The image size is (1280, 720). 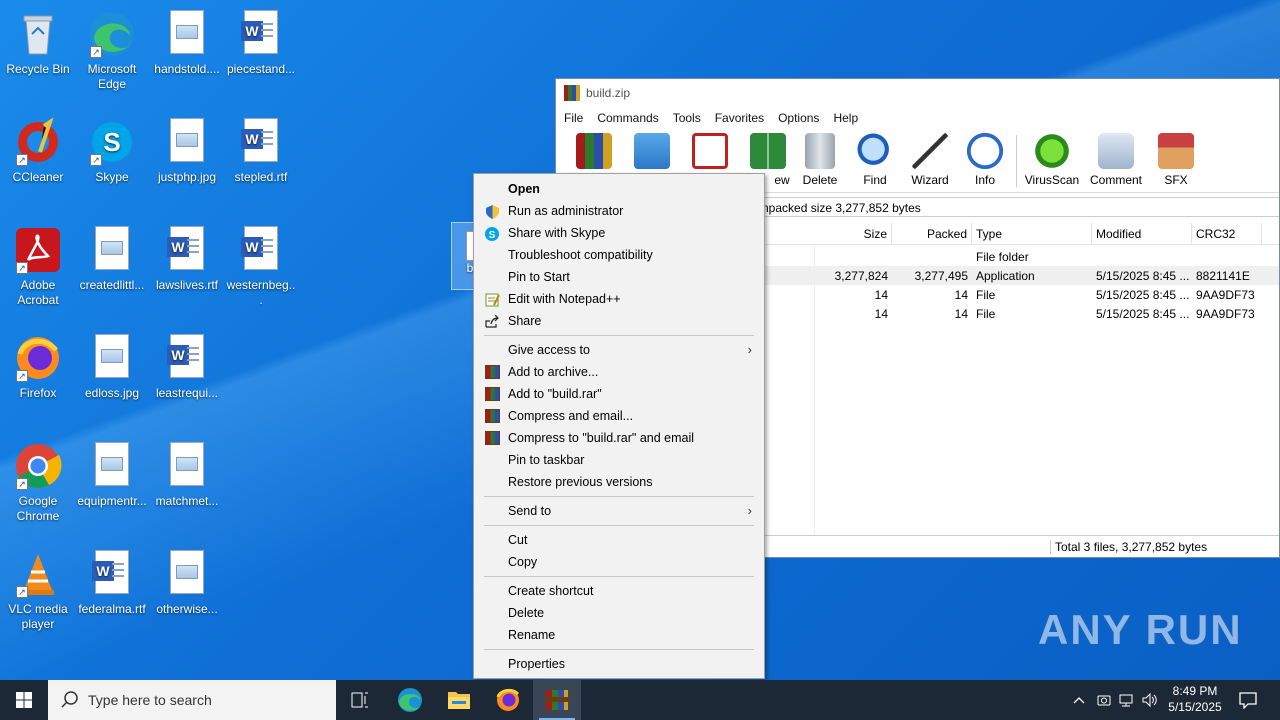 I want to click on desktop-icon-file: edloss.jpg, so click(x=112, y=380).